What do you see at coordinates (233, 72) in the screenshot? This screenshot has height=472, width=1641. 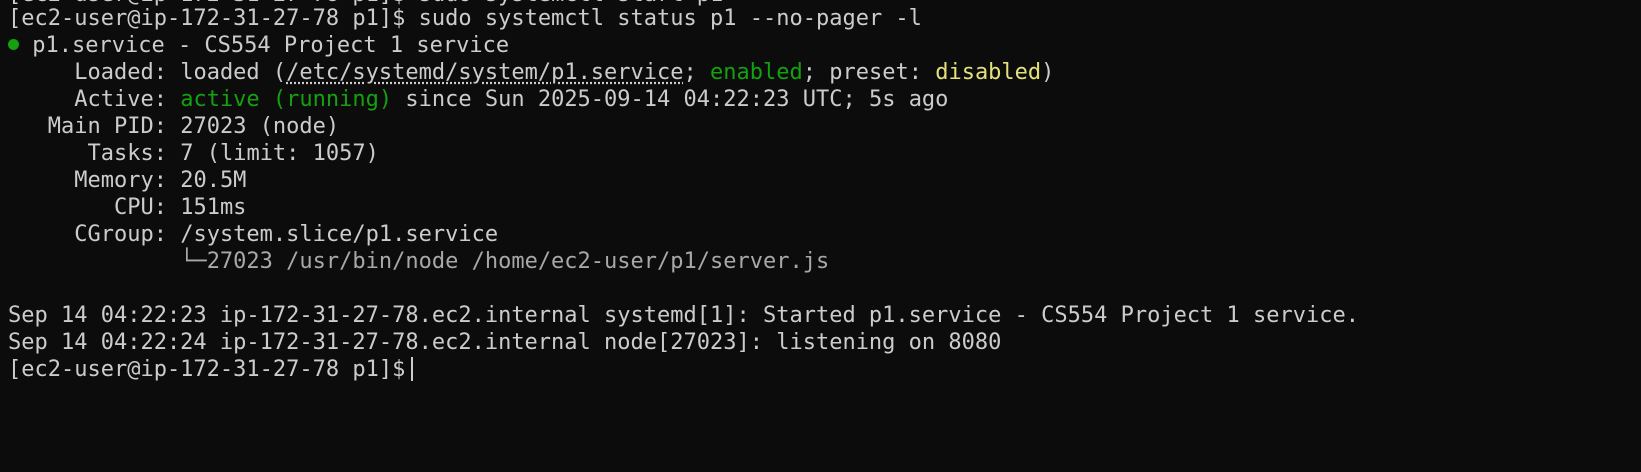 I see `loaded-prefix: loaded (` at bounding box center [233, 72].